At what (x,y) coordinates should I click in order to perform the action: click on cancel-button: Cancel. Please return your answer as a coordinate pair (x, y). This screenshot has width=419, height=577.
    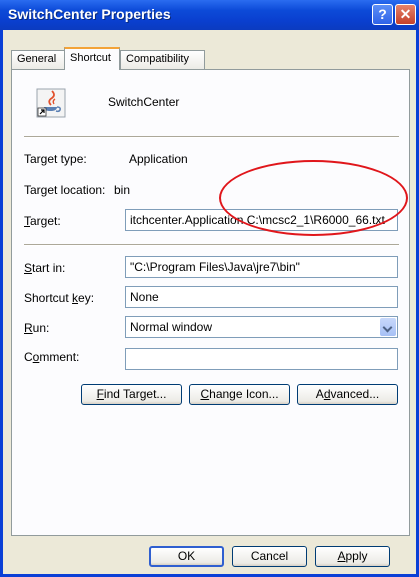
    Looking at the image, I should click on (269, 556).